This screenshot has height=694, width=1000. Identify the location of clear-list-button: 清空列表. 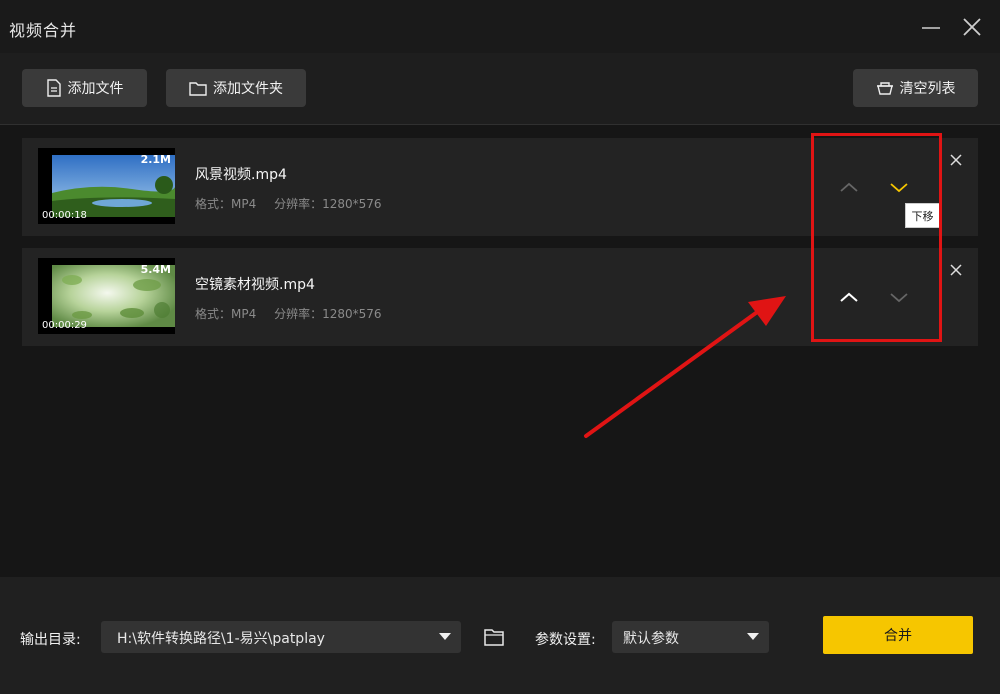
(915, 88).